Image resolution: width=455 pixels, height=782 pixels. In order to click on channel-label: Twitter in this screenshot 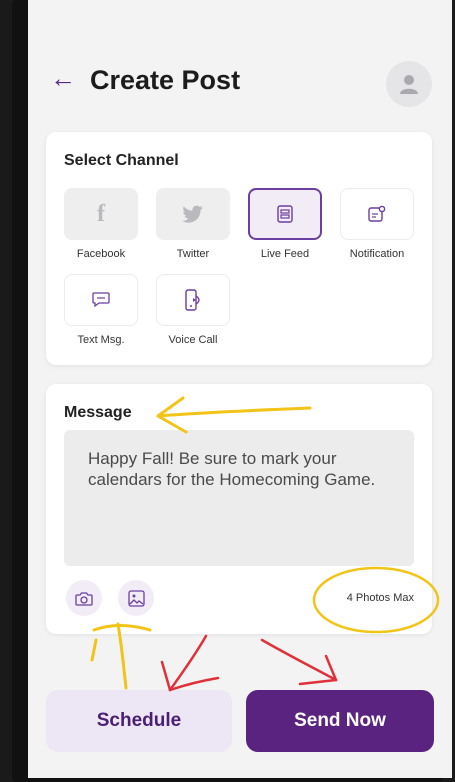, I will do `click(193, 254)`.